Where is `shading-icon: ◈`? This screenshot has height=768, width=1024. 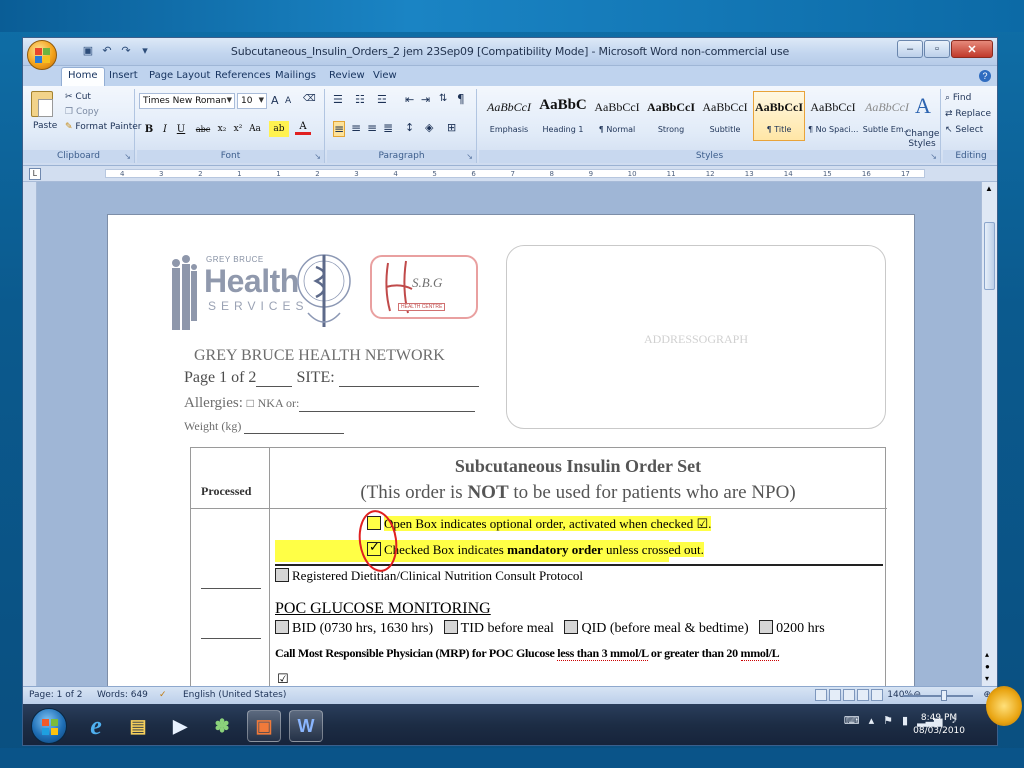 shading-icon: ◈ is located at coordinates (429, 127).